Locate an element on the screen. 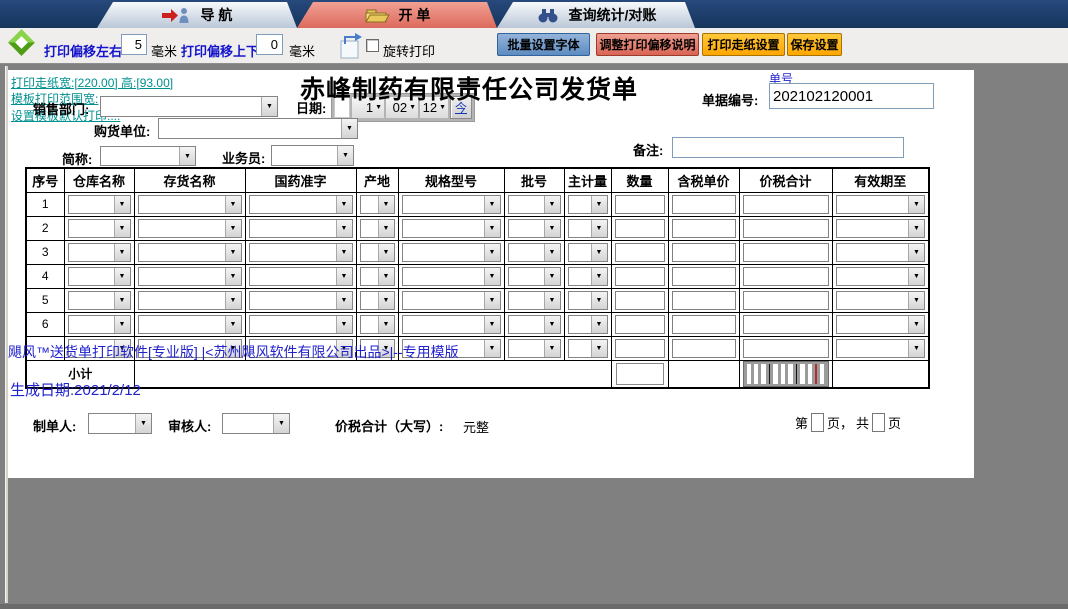 This screenshot has height=609, width=1068. subtotal-qty-input is located at coordinates (639, 373).